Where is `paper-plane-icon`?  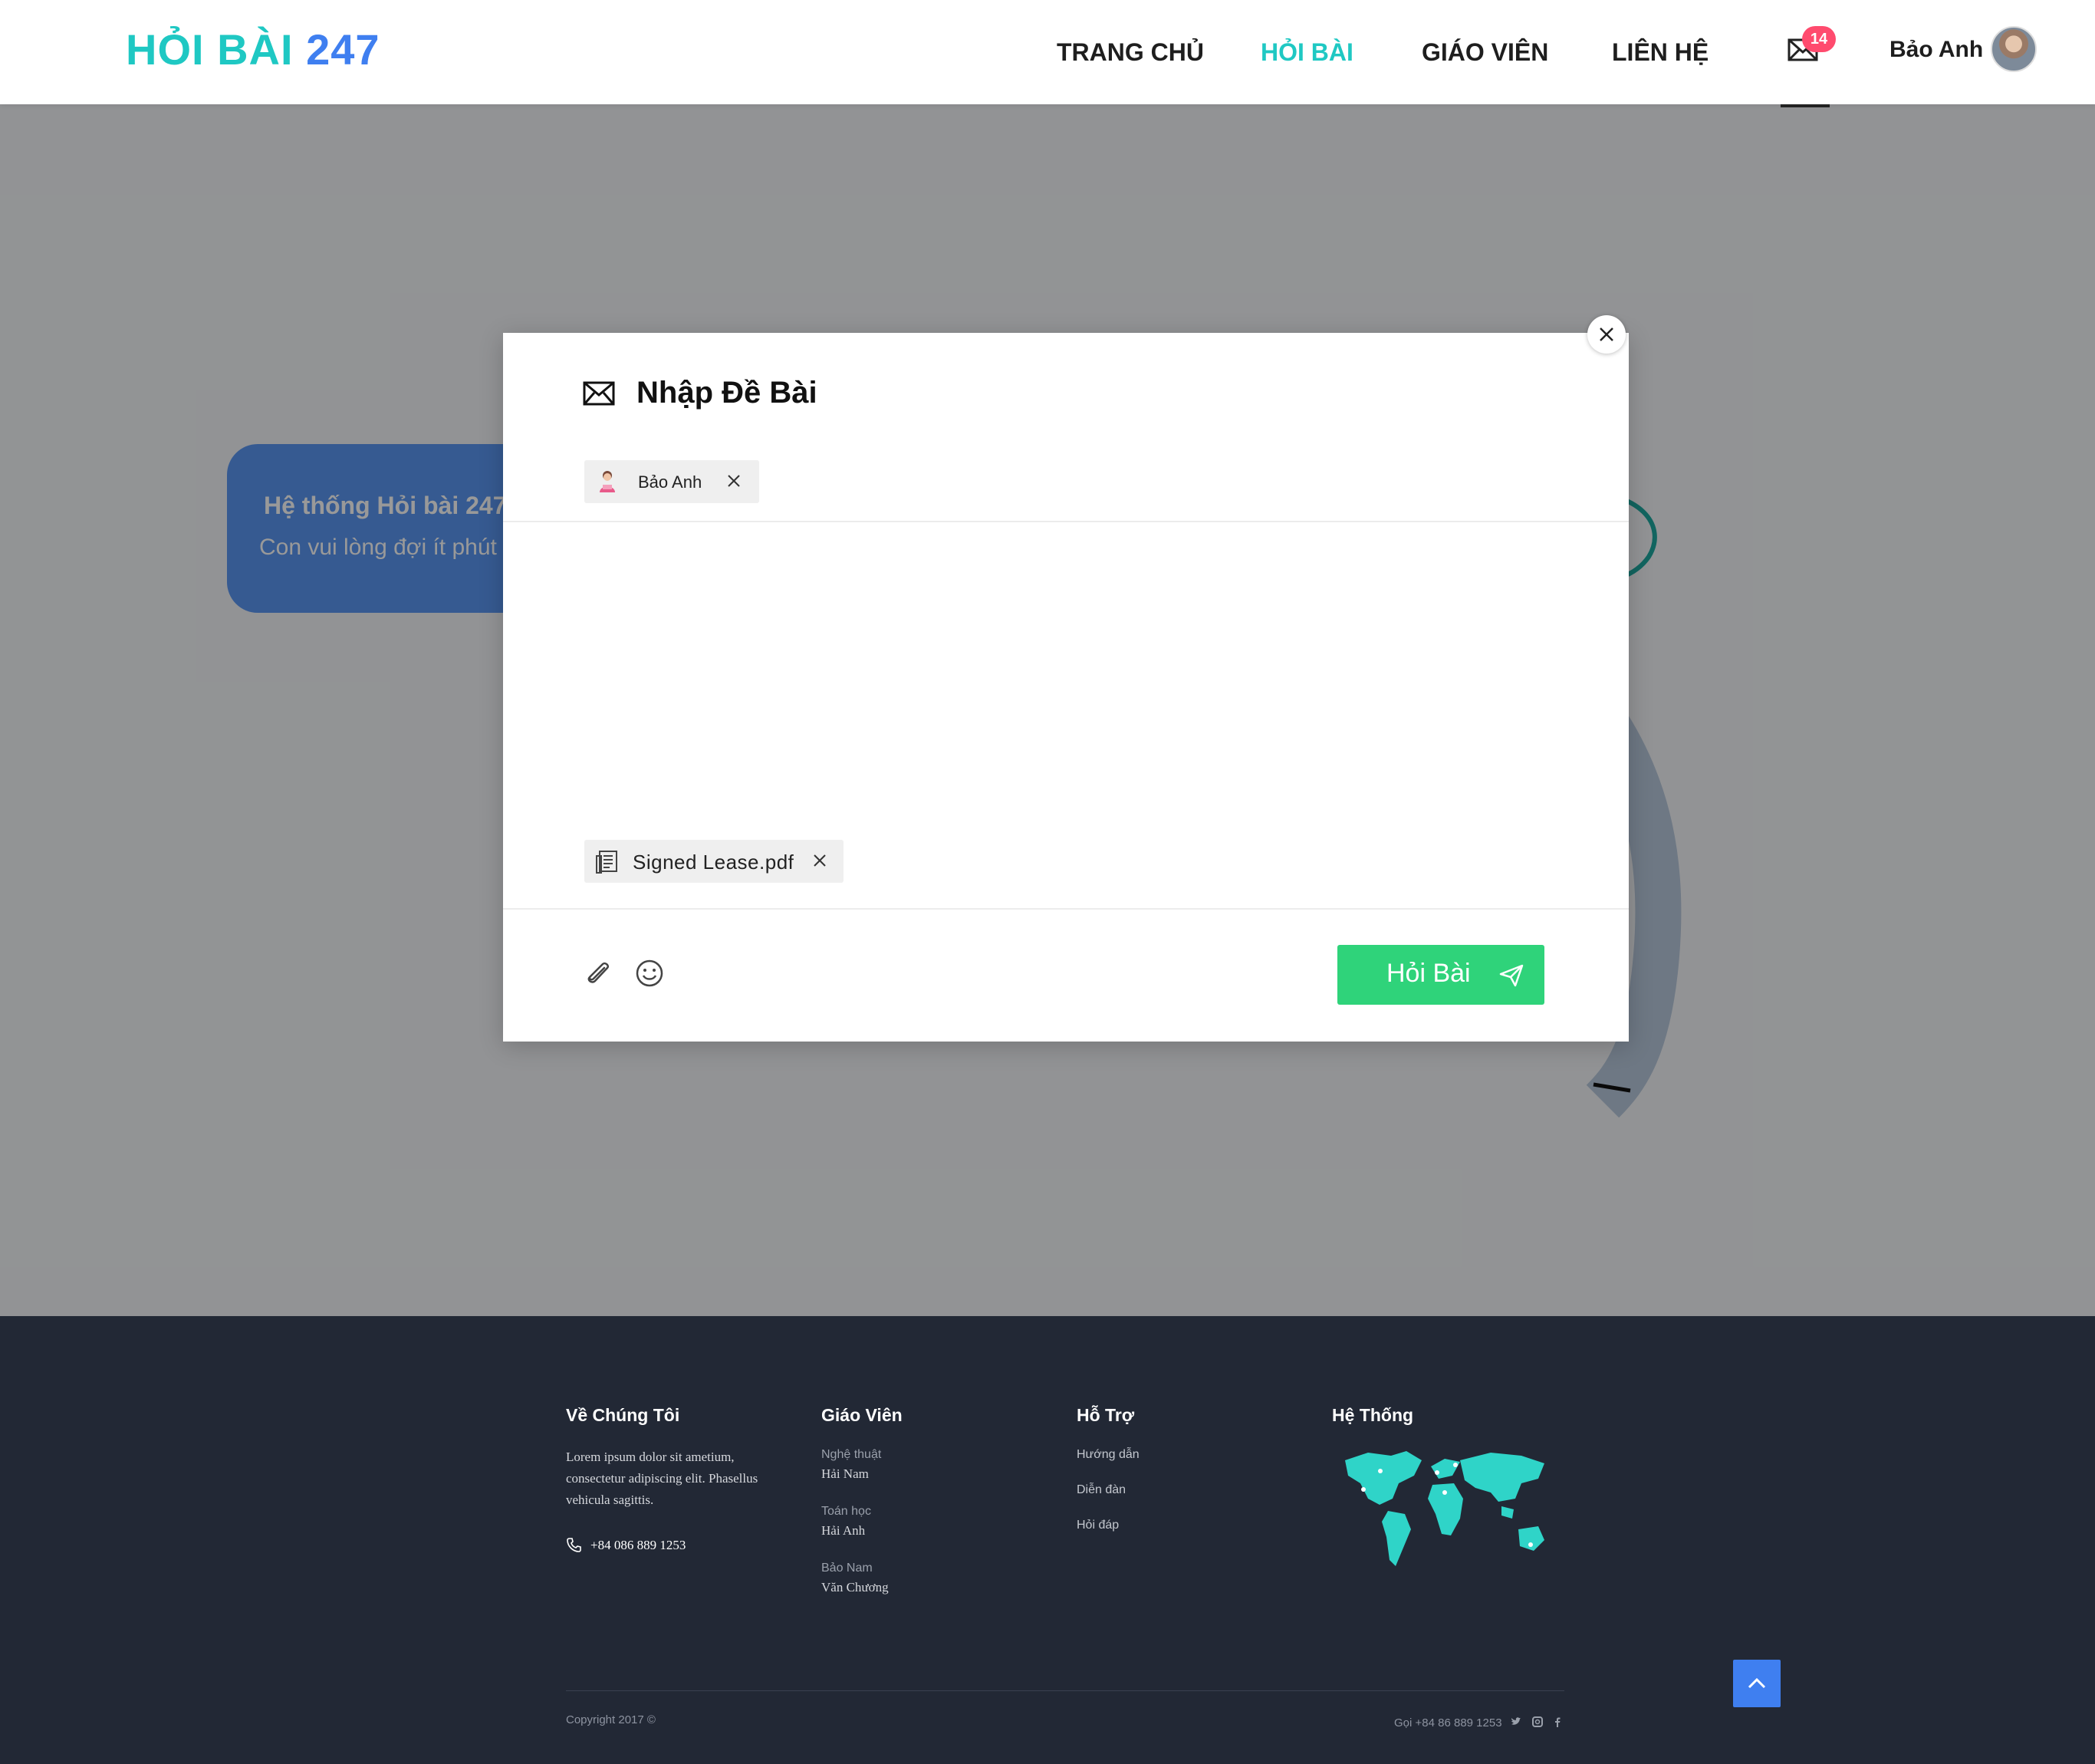 paper-plane-icon is located at coordinates (1511, 975).